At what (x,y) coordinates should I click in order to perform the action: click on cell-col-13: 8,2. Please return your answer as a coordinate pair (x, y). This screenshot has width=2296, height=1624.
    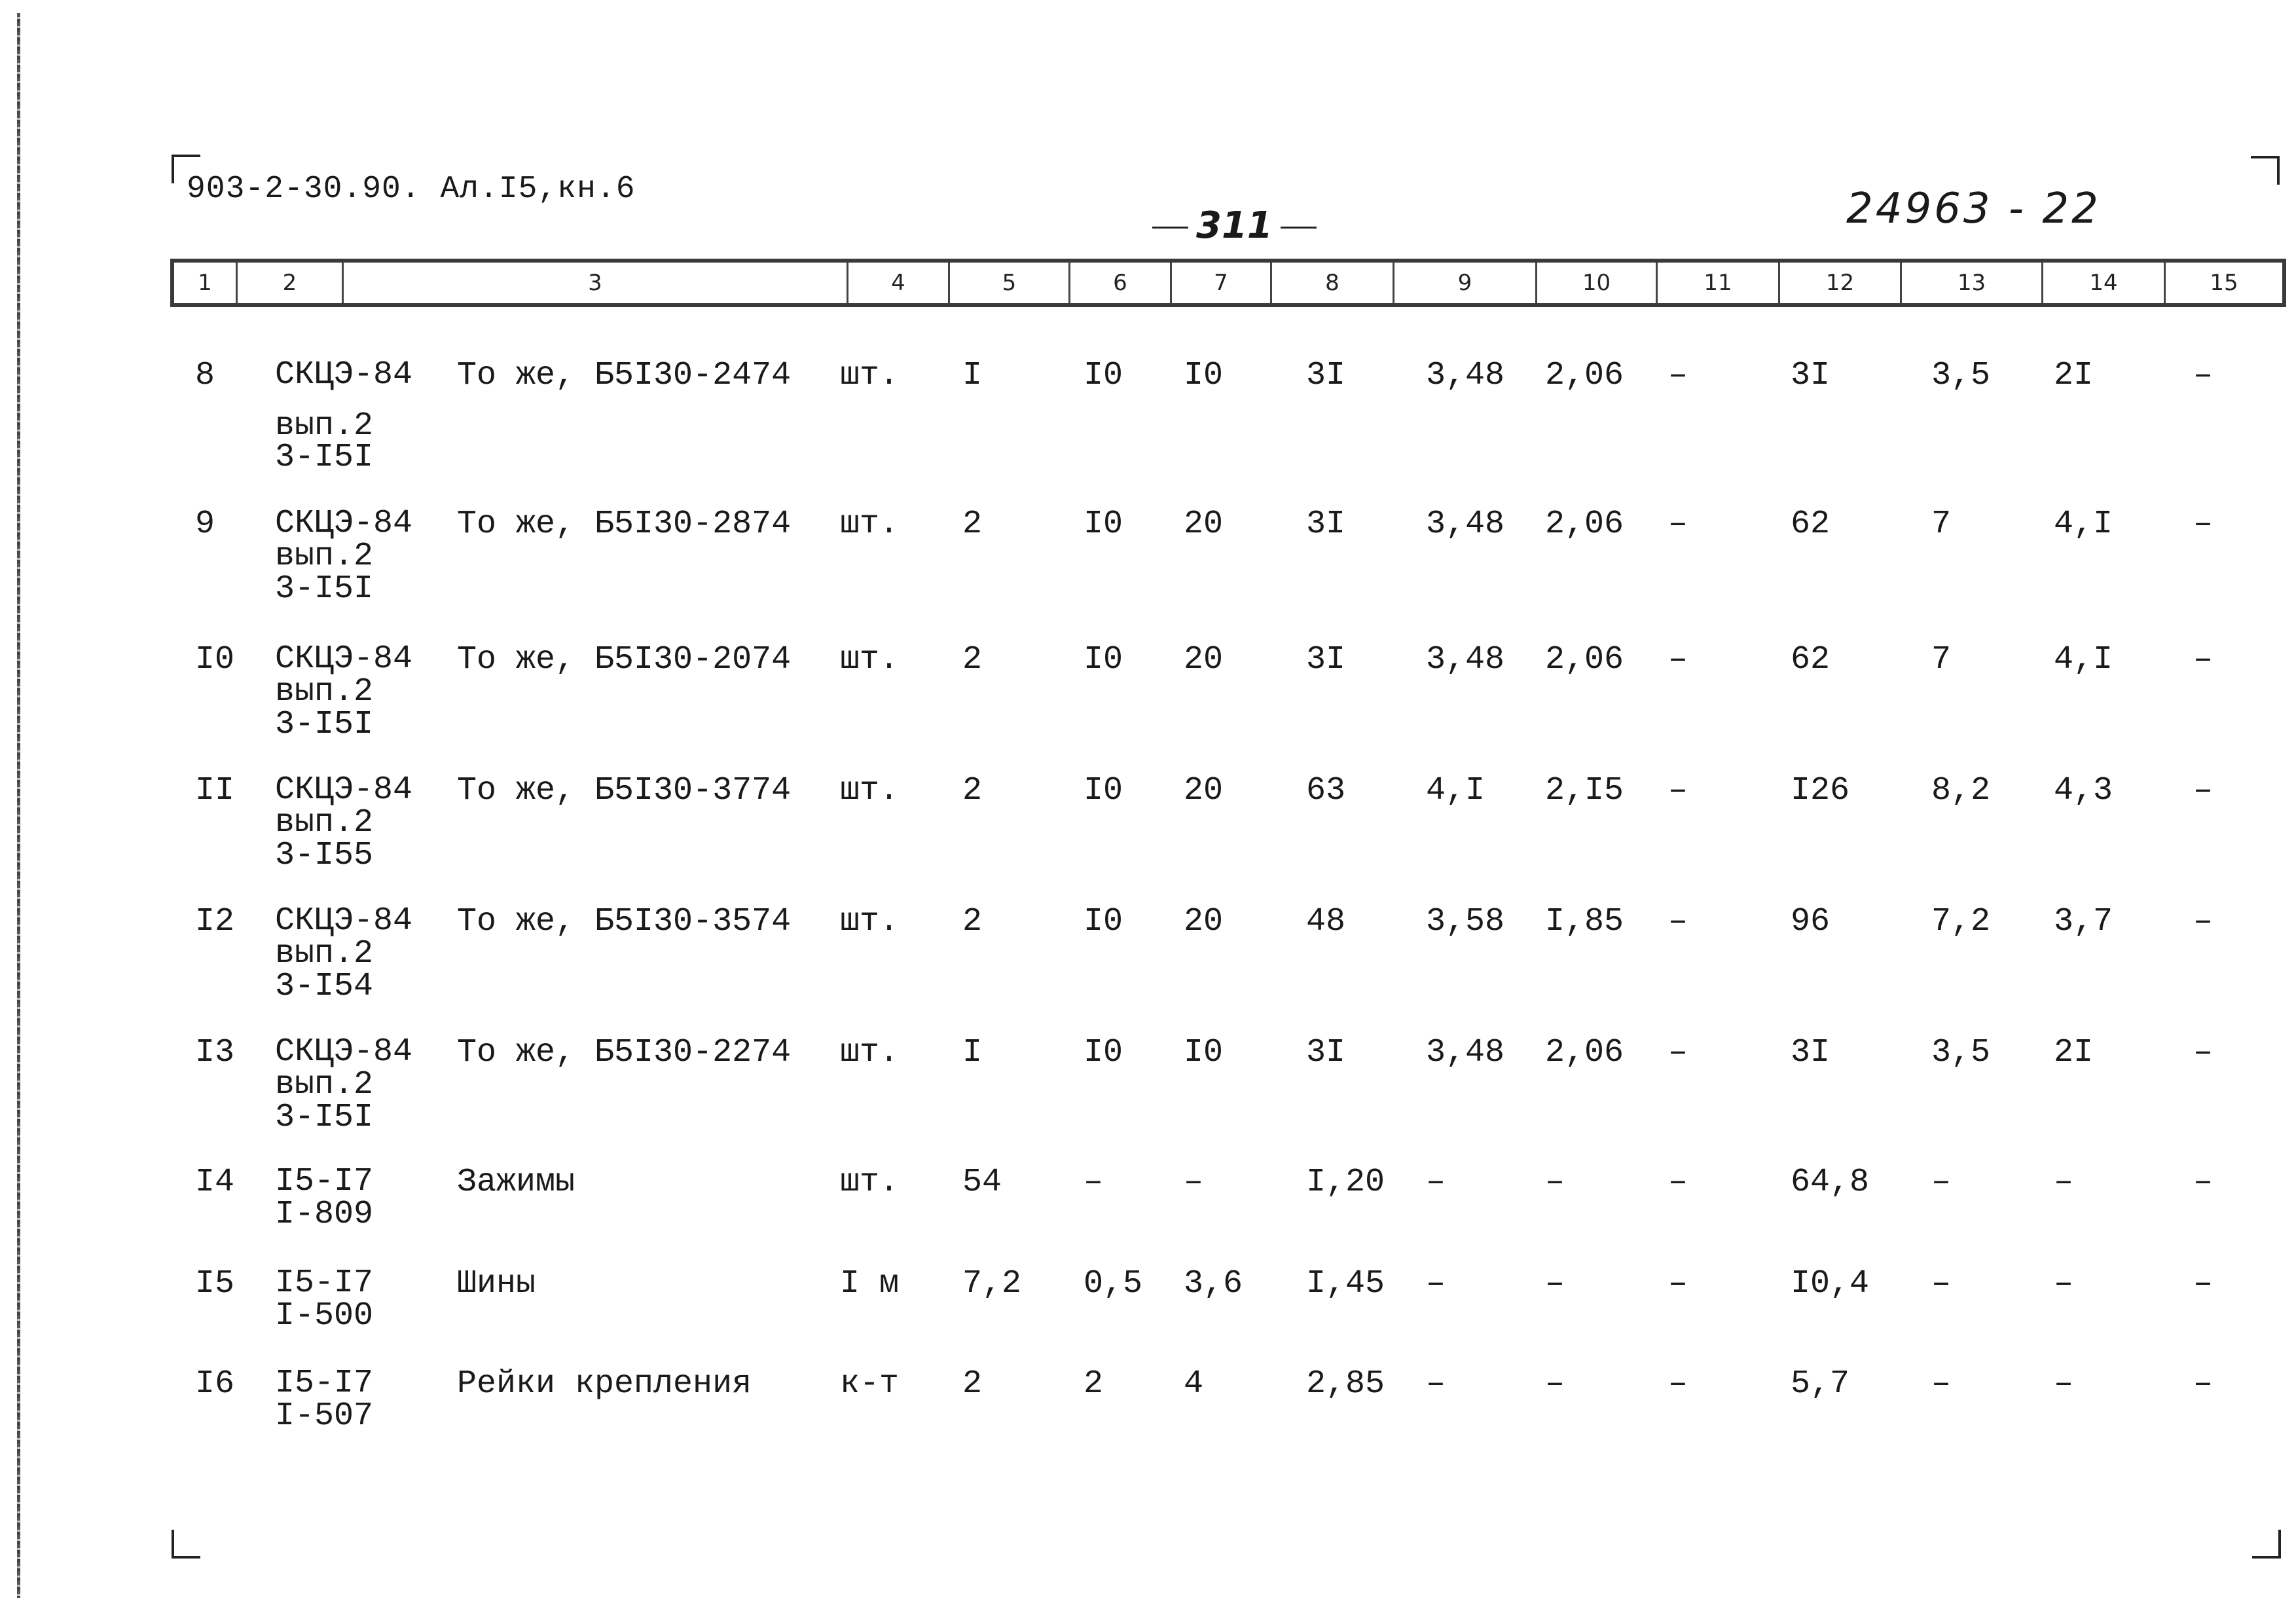
    Looking at the image, I should click on (1961, 790).